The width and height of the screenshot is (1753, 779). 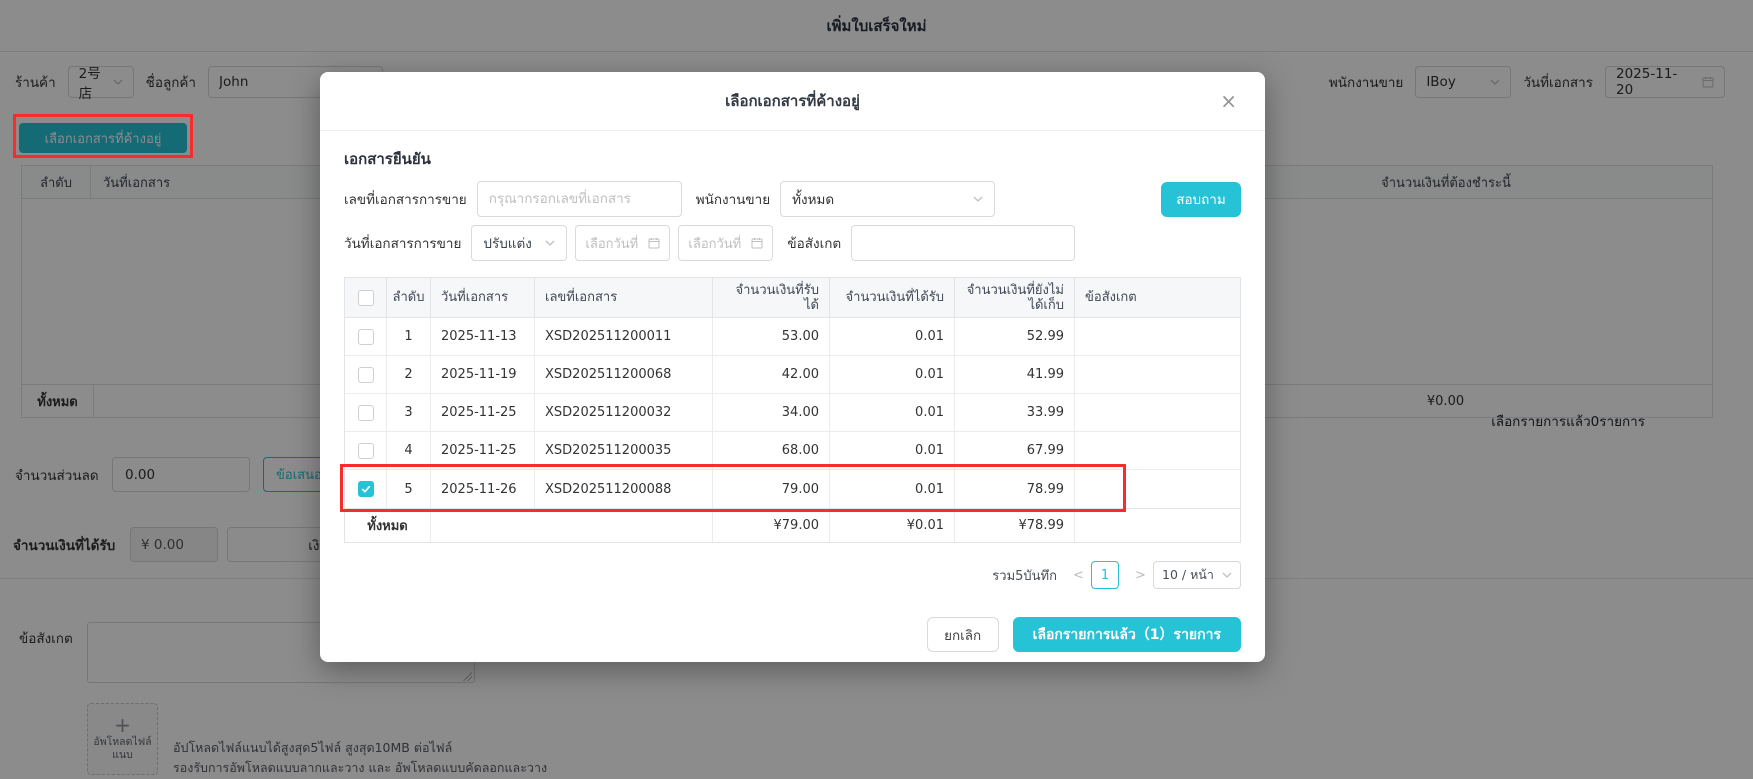 What do you see at coordinates (814, 244) in the screenshot?
I see `filter-remark-label: ข้อสังเกต` at bounding box center [814, 244].